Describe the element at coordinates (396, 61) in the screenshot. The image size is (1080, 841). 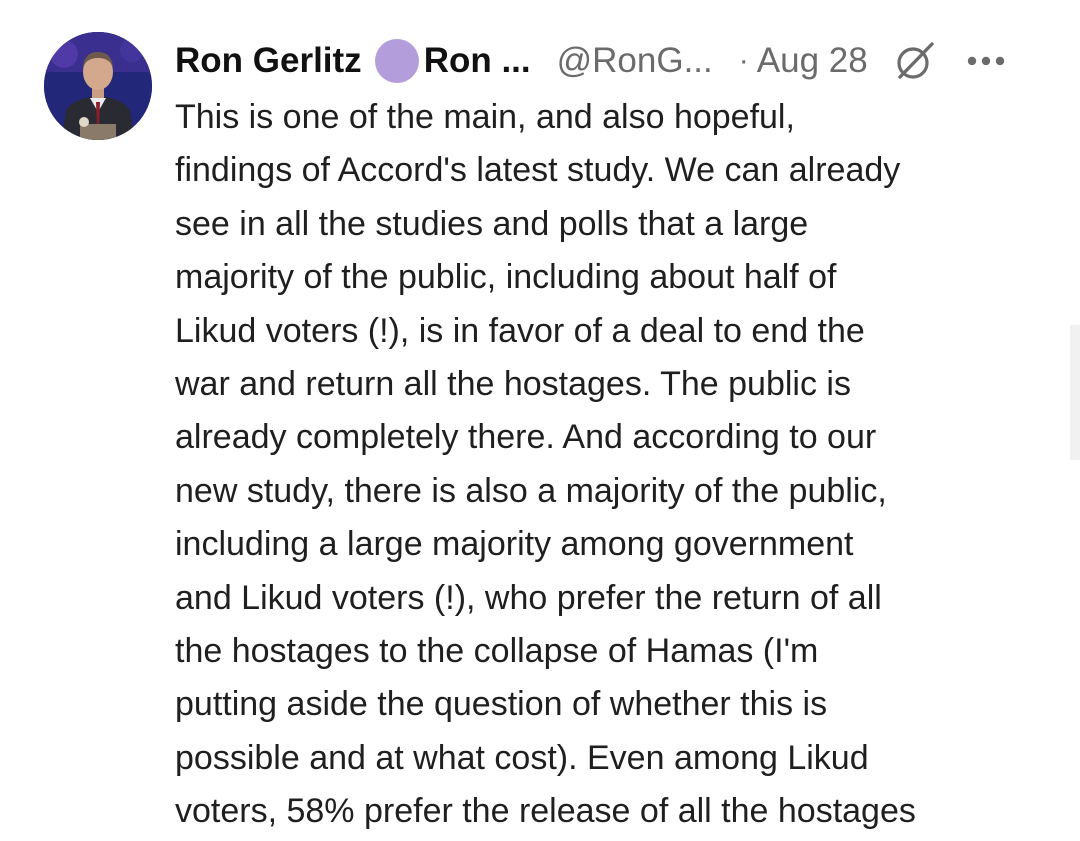
I see `author-badge-icon` at that location.